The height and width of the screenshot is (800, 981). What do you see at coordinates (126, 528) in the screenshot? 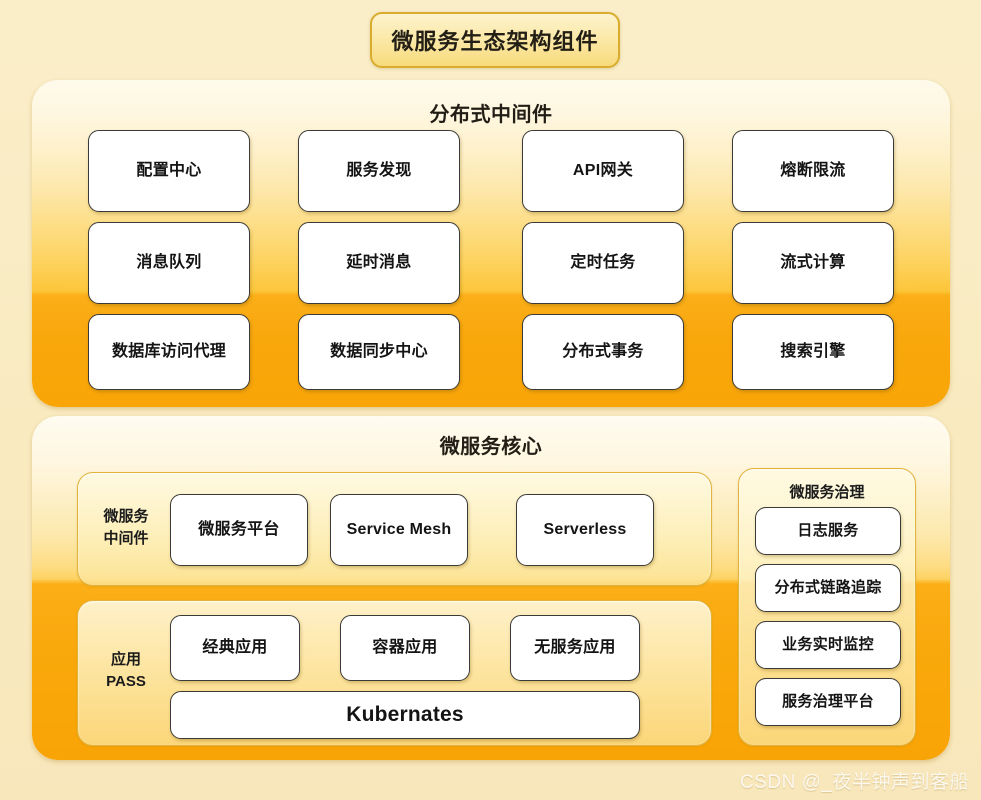
I see `group-label-microservice-middleware: 微服务 中间件` at bounding box center [126, 528].